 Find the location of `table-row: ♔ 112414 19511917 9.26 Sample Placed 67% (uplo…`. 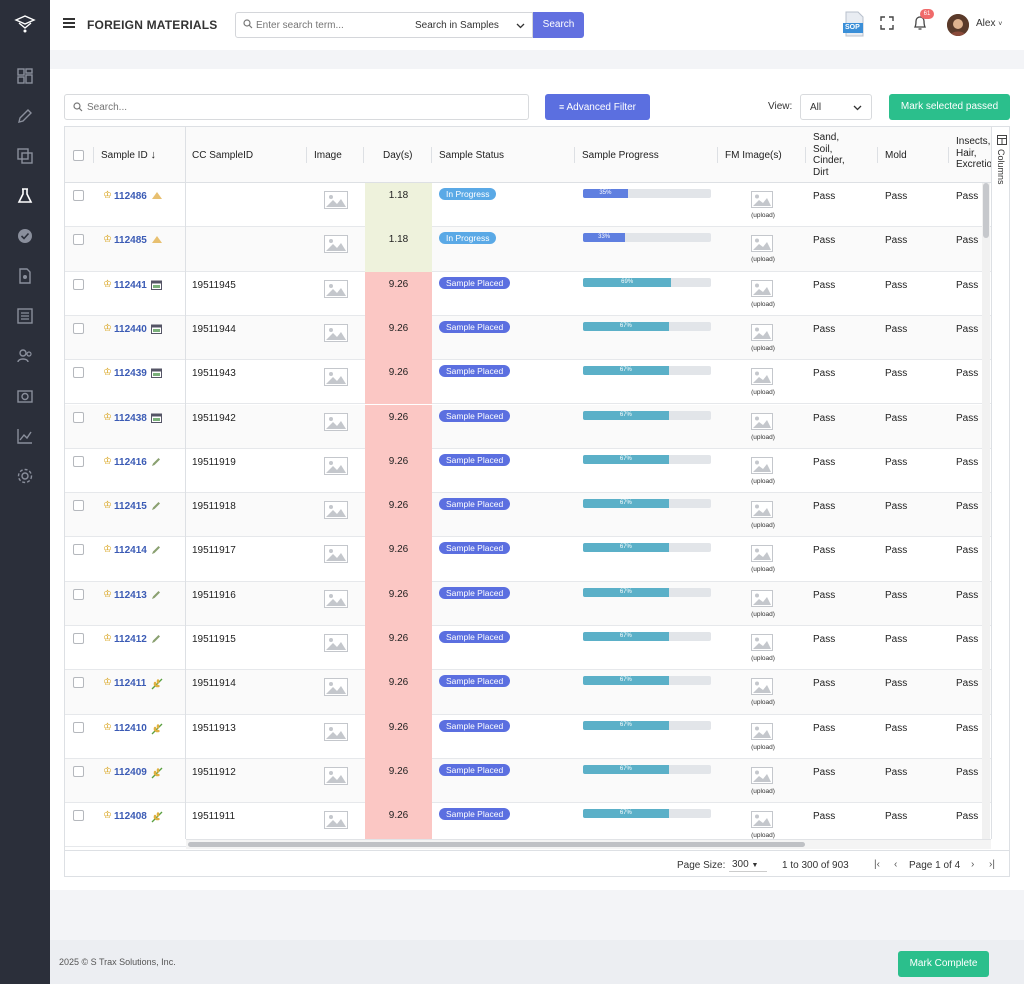

table-row: ♔ 112414 19511917 9.26 Sample Placed 67% (uplo… is located at coordinates (528, 559).